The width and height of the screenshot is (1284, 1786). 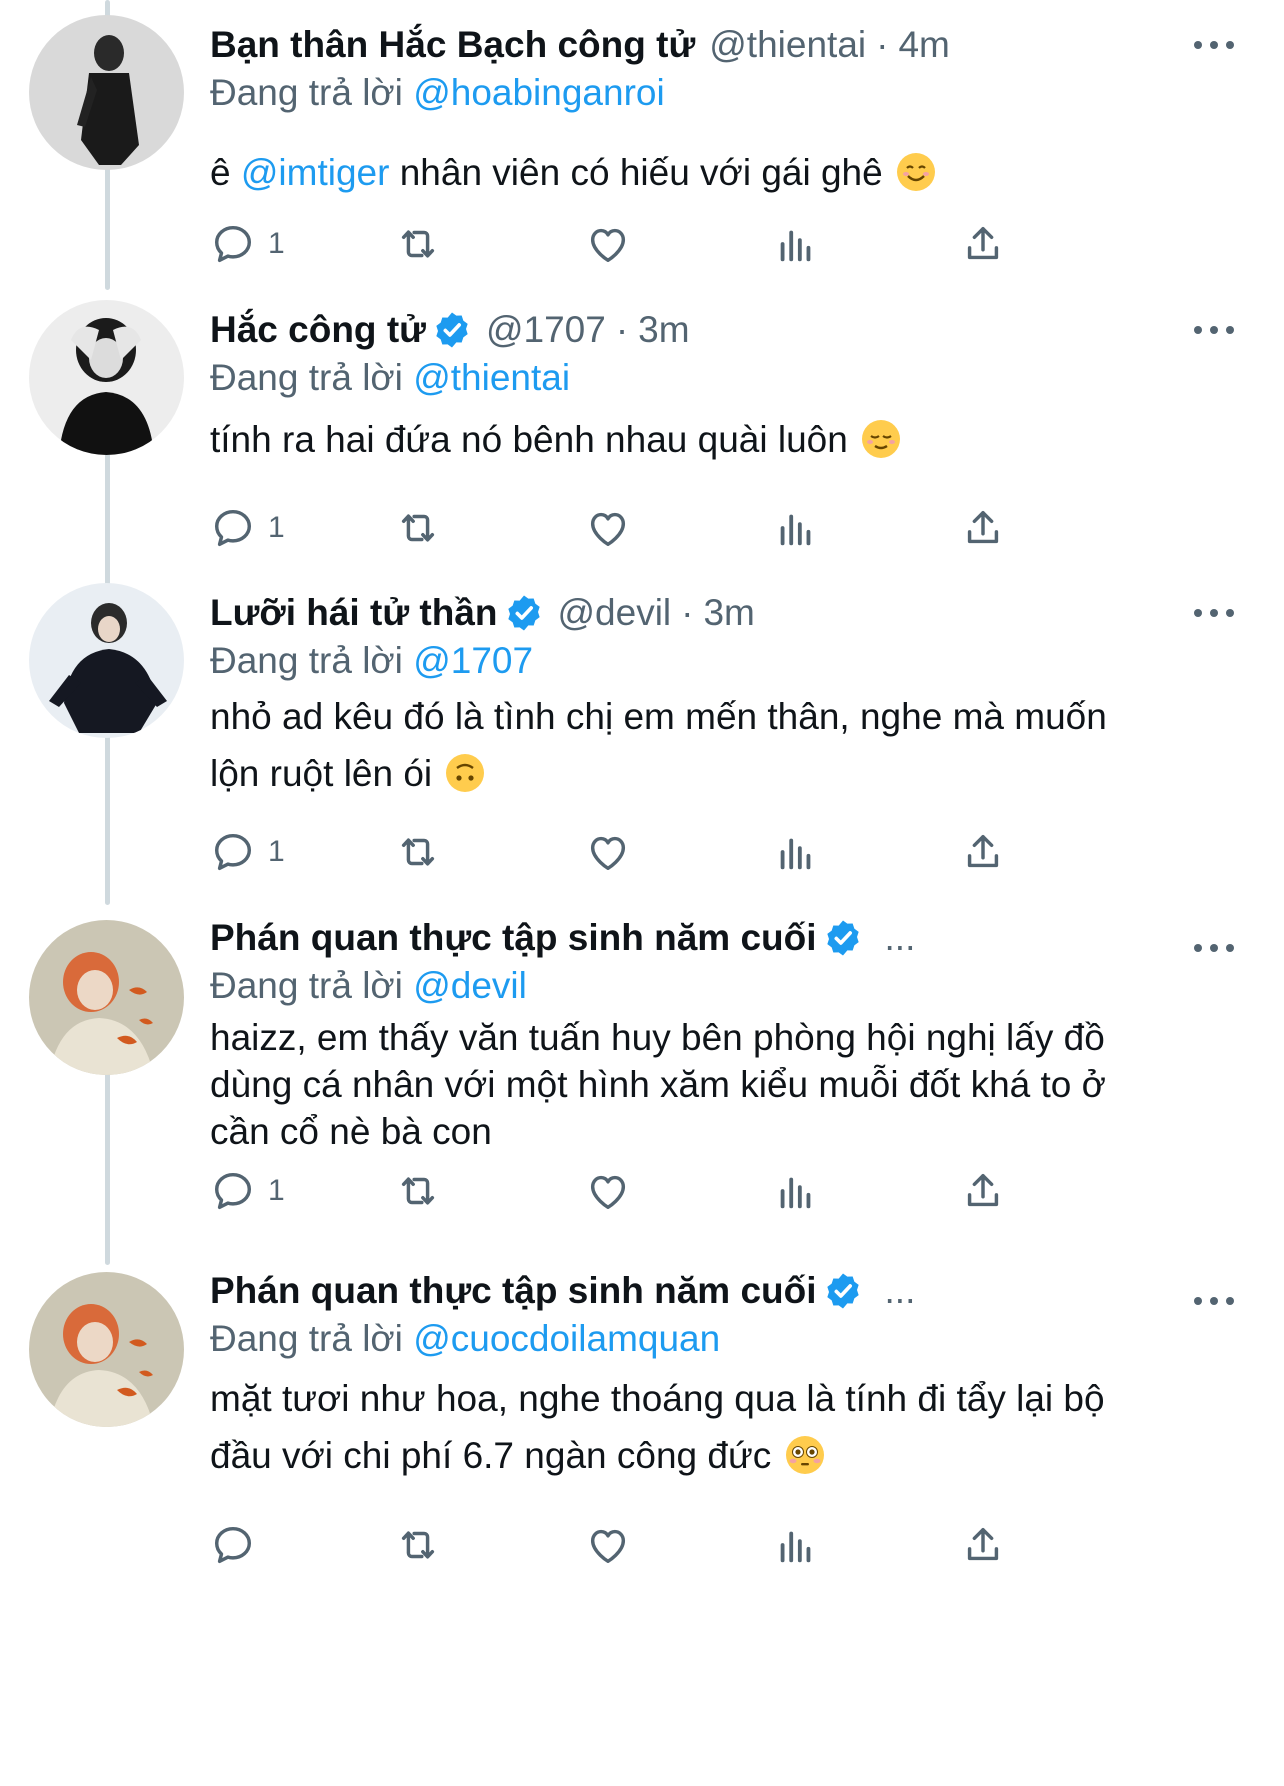 What do you see at coordinates (881, 439) in the screenshot?
I see `relieved-face-icon` at bounding box center [881, 439].